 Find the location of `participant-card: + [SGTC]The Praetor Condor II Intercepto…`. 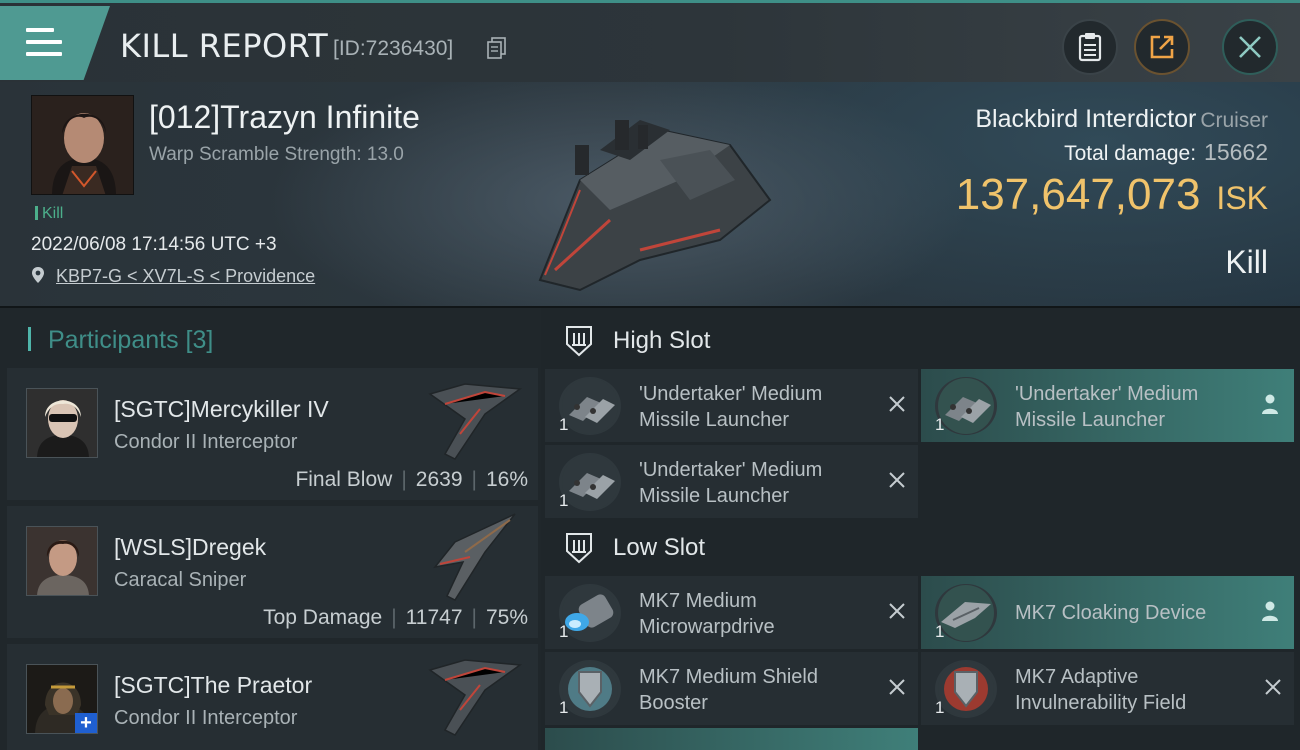

participant-card: + [SGTC]The Praetor Condor II Intercepto… is located at coordinates (272, 697).